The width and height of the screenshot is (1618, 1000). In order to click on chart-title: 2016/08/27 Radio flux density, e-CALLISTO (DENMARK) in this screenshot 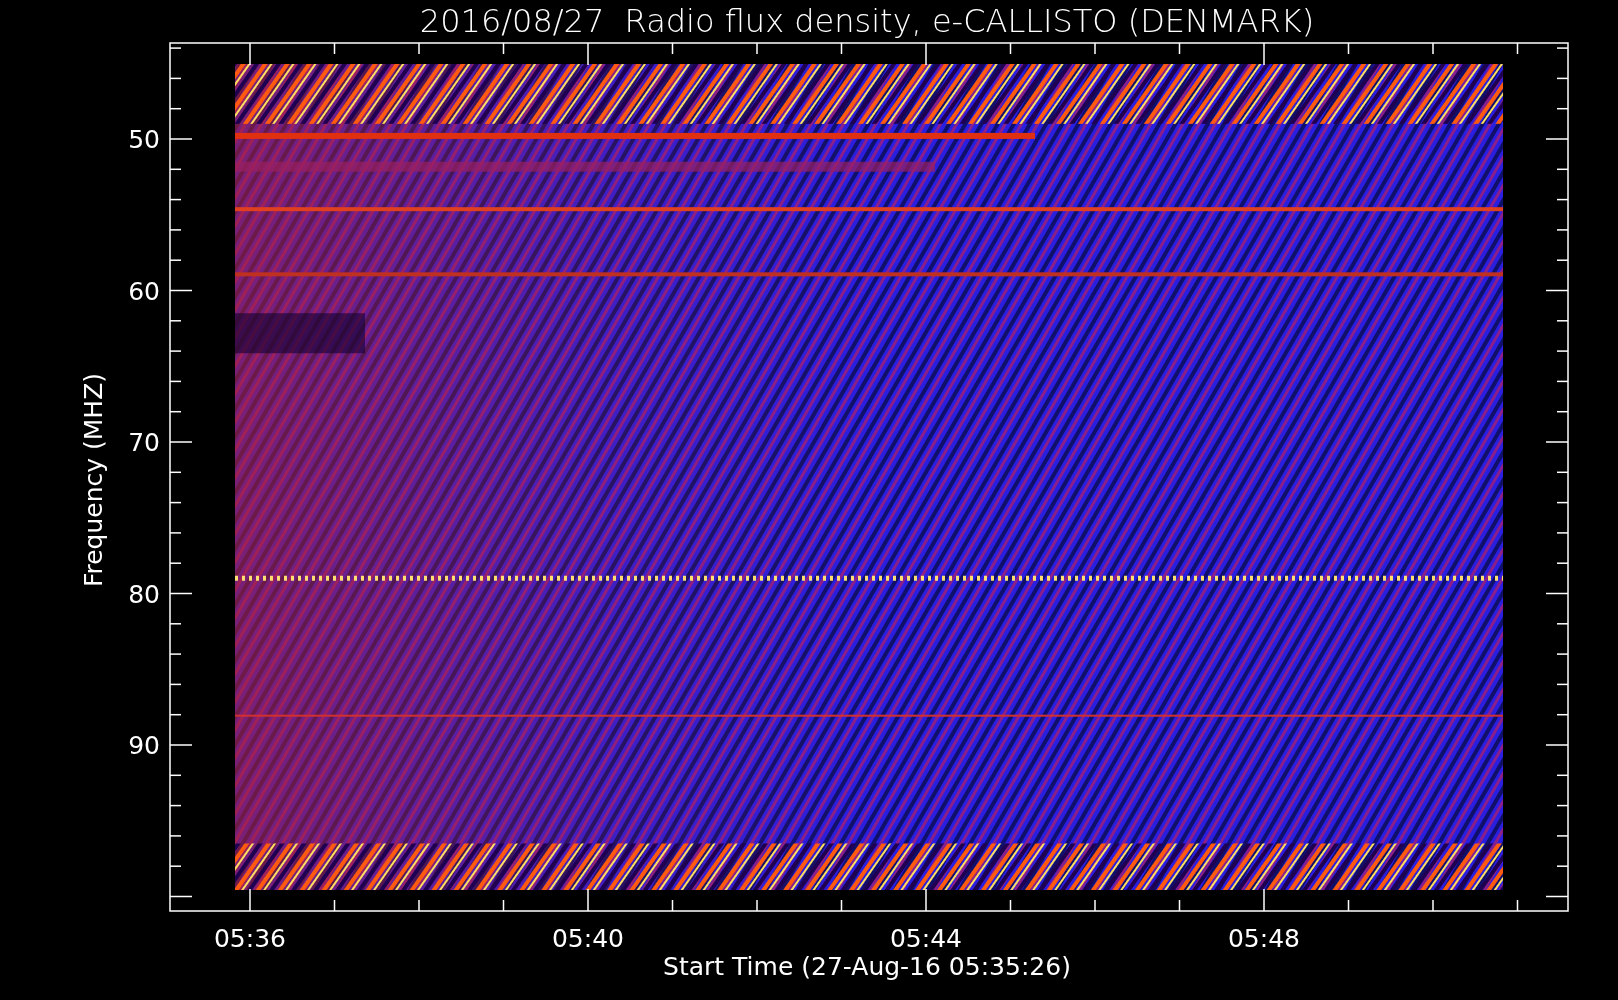, I will do `click(867, 21)`.